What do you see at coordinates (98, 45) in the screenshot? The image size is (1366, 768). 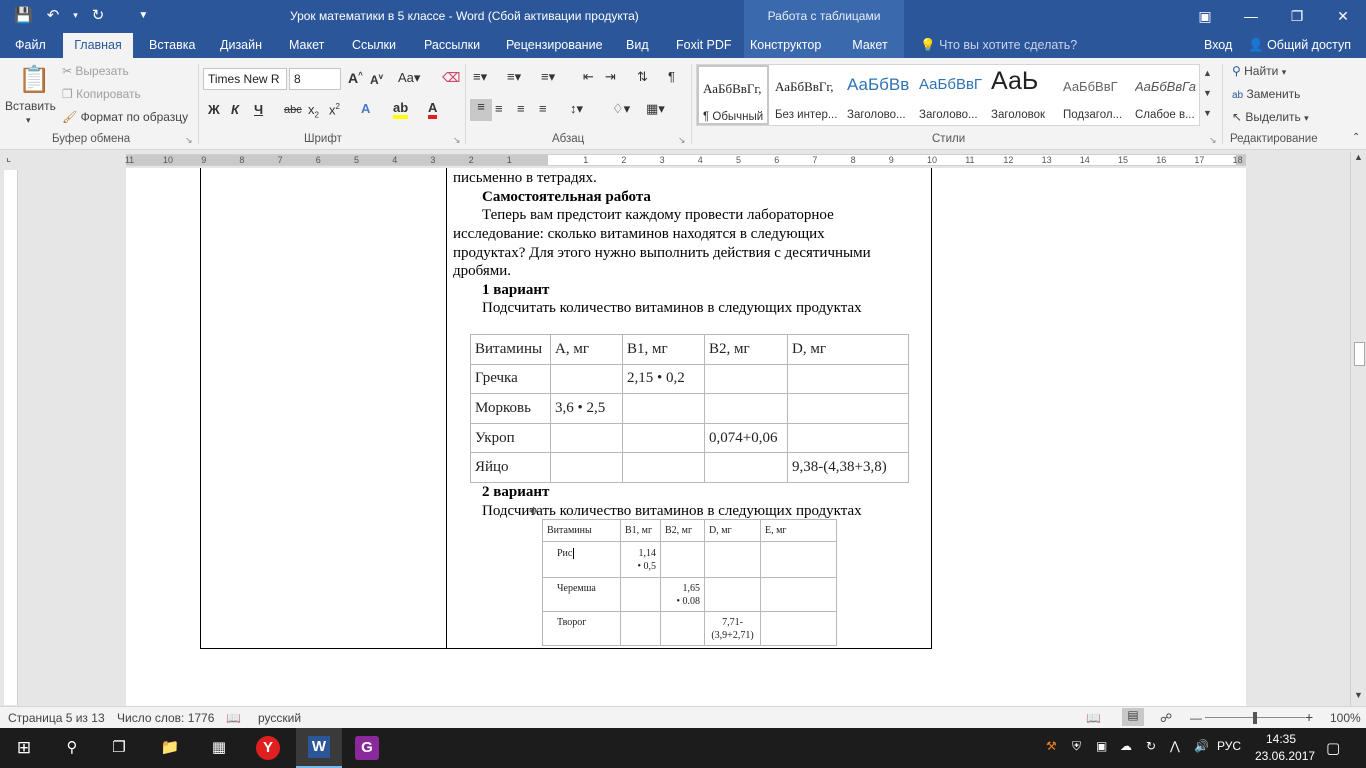 I see `tab-home: Главная` at bounding box center [98, 45].